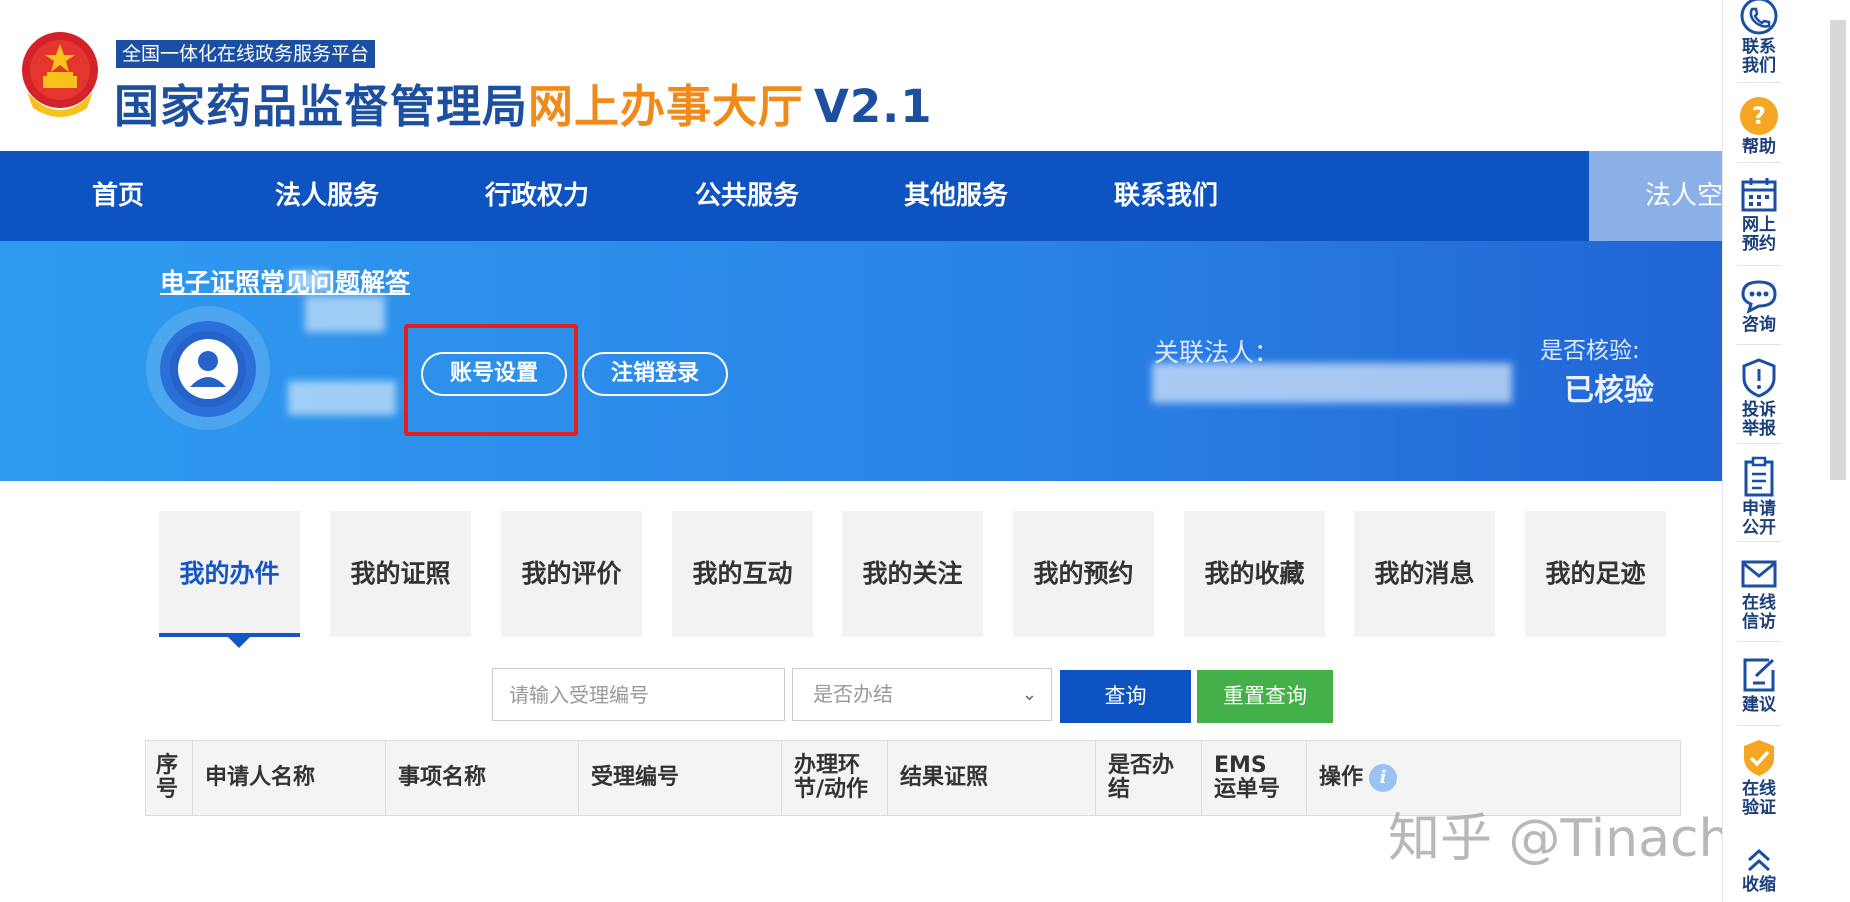  Describe the element at coordinates (60, 74) in the screenshot. I see `national-emblem-icon` at that location.